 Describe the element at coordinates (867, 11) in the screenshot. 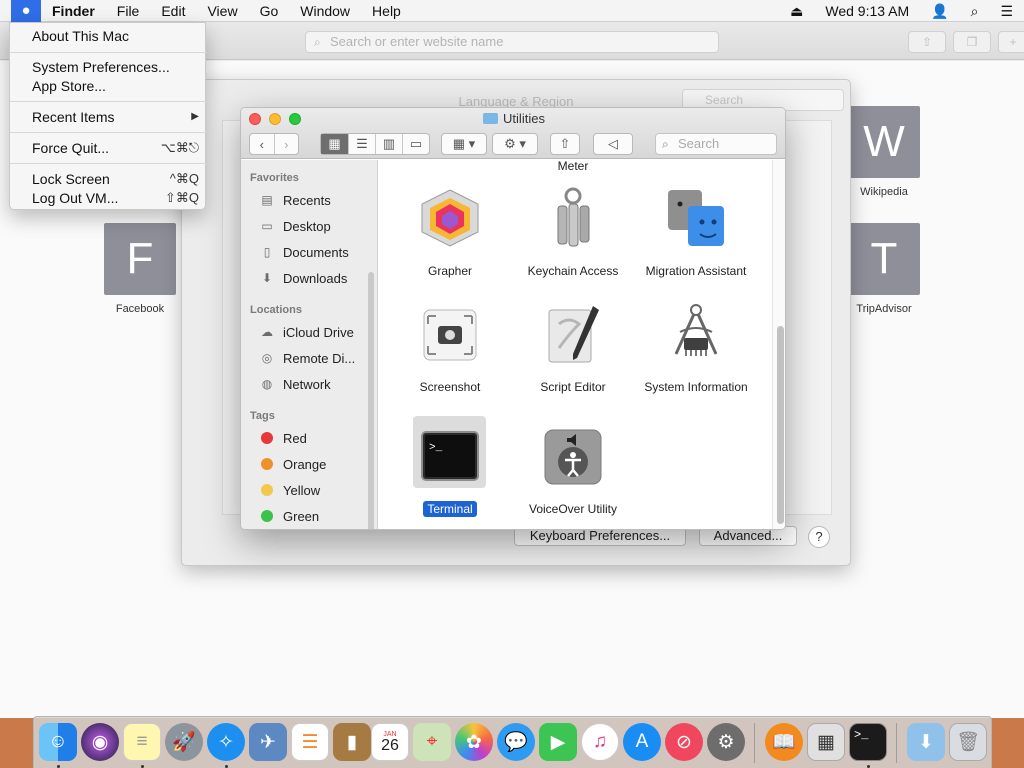

I see `clock: Wed 9:13 AM` at that location.